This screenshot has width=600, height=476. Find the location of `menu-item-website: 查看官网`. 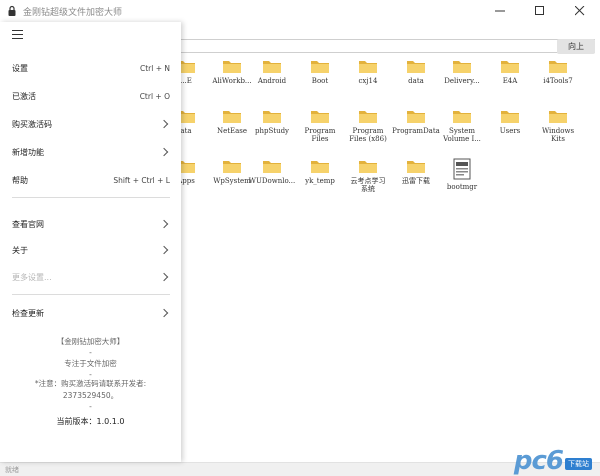

menu-item-website: 查看官网 is located at coordinates (90, 224).